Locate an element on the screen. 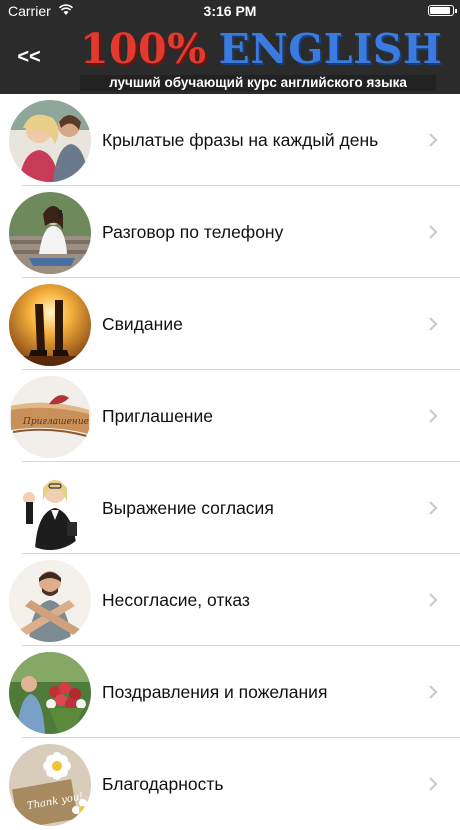 The image size is (460, 830). list-item-label: Свидание is located at coordinates (142, 324).